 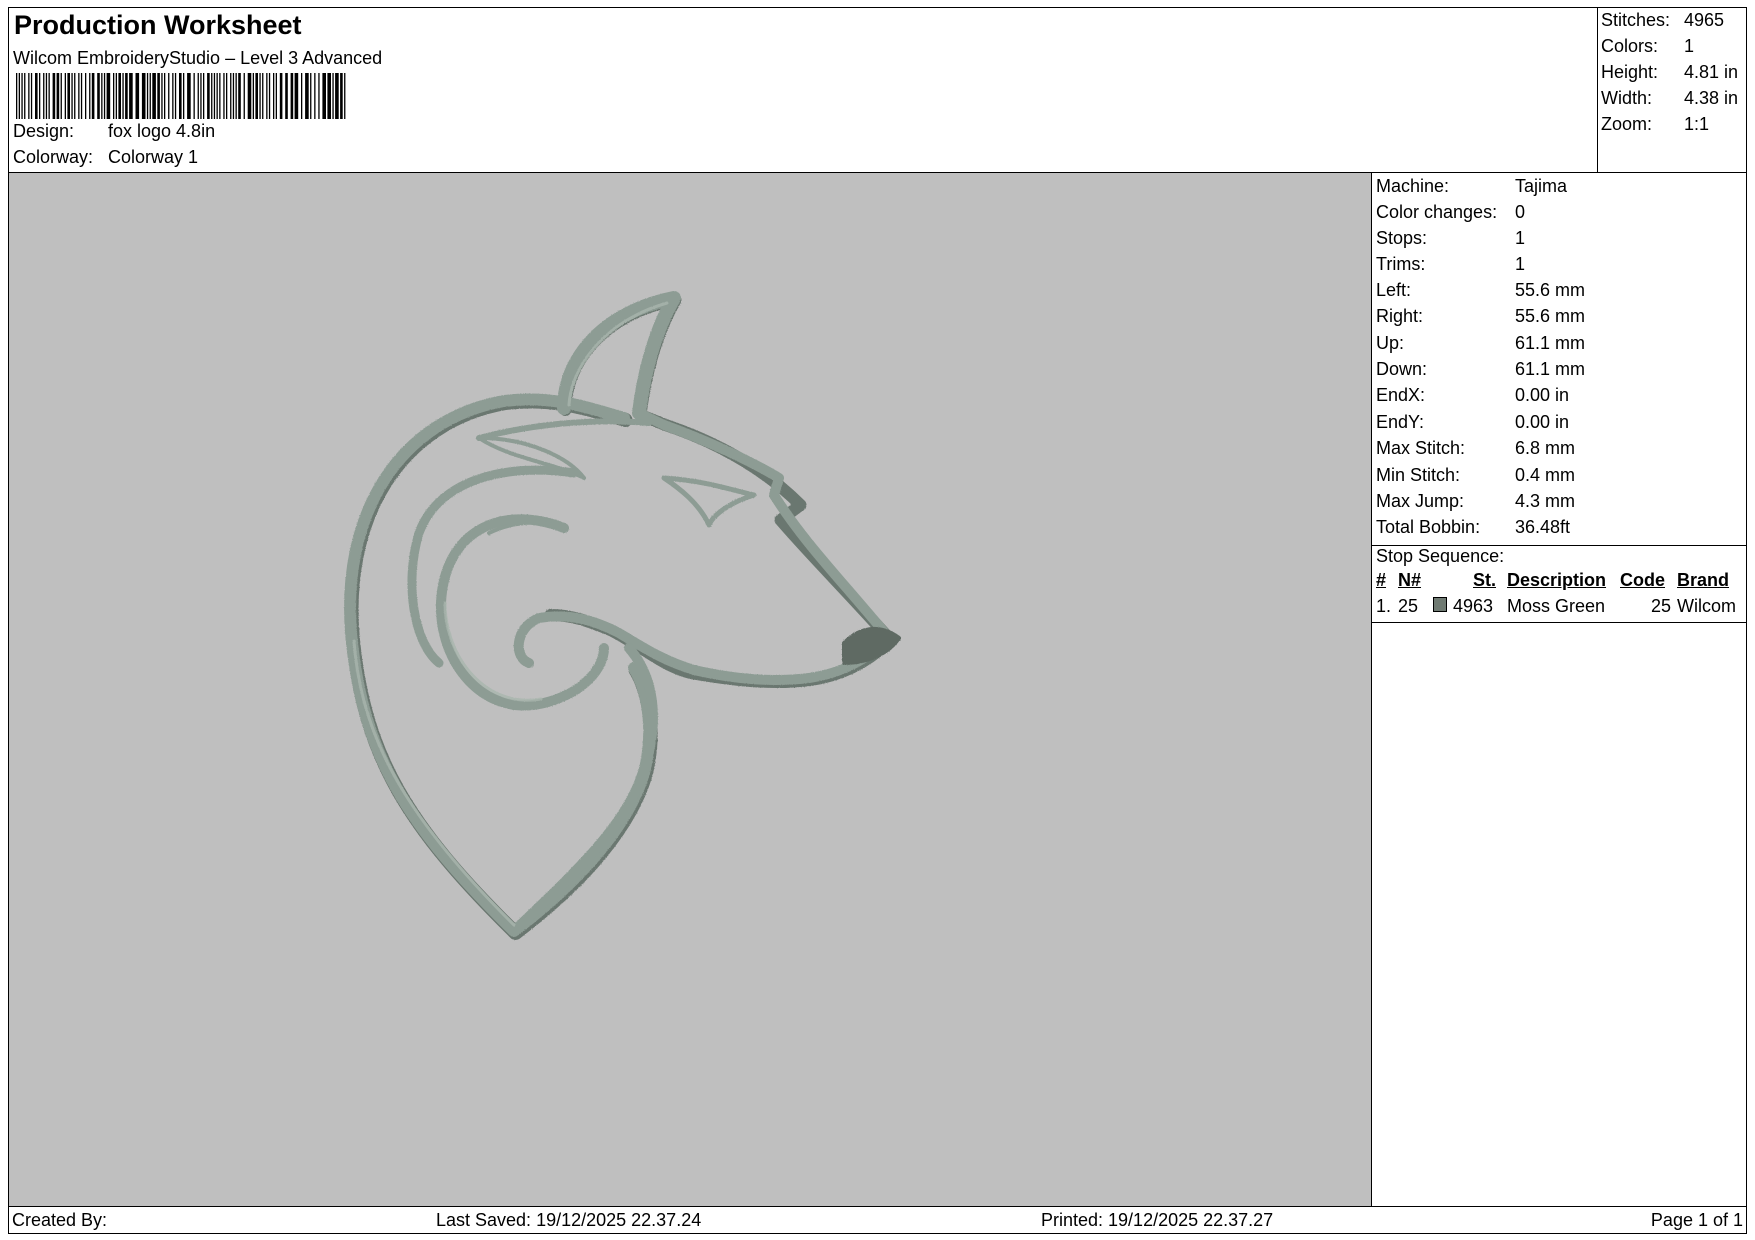 What do you see at coordinates (158, 25) in the screenshot?
I see `page-title: Production Worksheet` at bounding box center [158, 25].